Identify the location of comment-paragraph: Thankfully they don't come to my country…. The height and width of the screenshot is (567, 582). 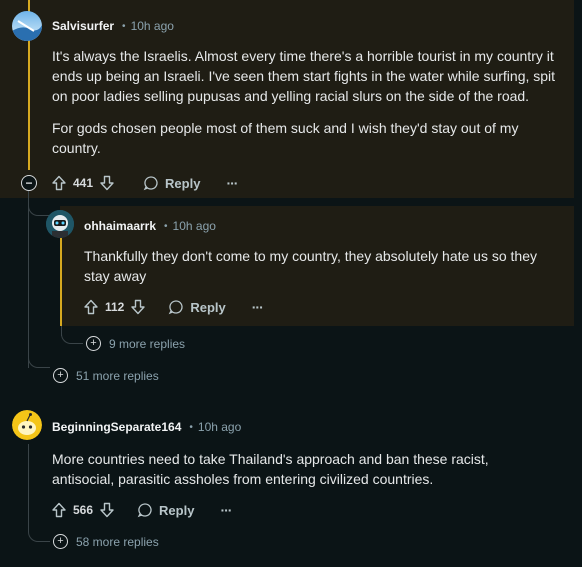
(310, 266).